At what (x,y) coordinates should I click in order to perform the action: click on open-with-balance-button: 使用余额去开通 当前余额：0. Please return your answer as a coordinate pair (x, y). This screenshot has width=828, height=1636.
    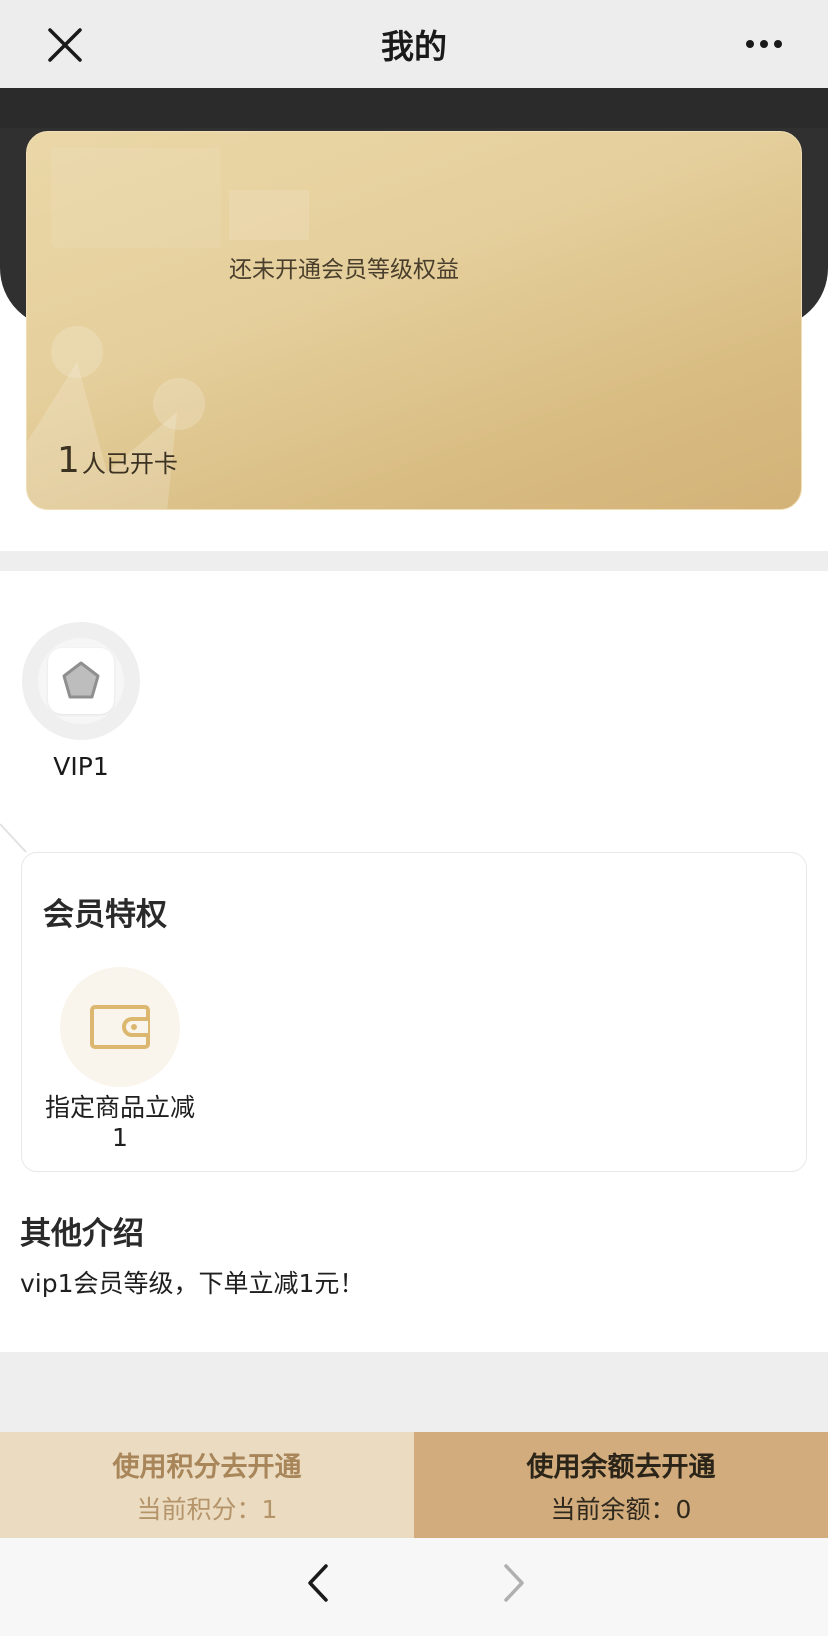
    Looking at the image, I should click on (621, 1485).